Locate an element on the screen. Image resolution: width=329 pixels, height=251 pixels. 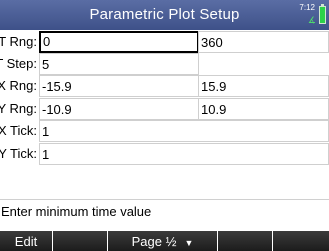
page-title: Parametric Plot Setup is located at coordinates (164, 14).